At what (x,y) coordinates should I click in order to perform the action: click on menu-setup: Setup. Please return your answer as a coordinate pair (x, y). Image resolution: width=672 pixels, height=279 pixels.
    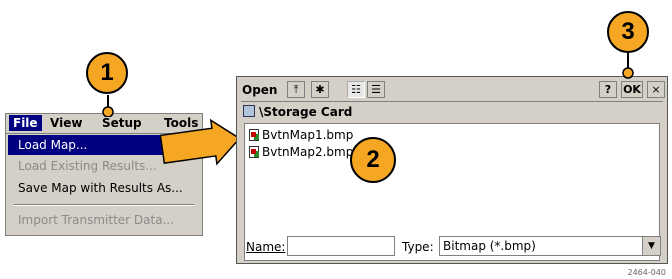
    Looking at the image, I should click on (122, 123).